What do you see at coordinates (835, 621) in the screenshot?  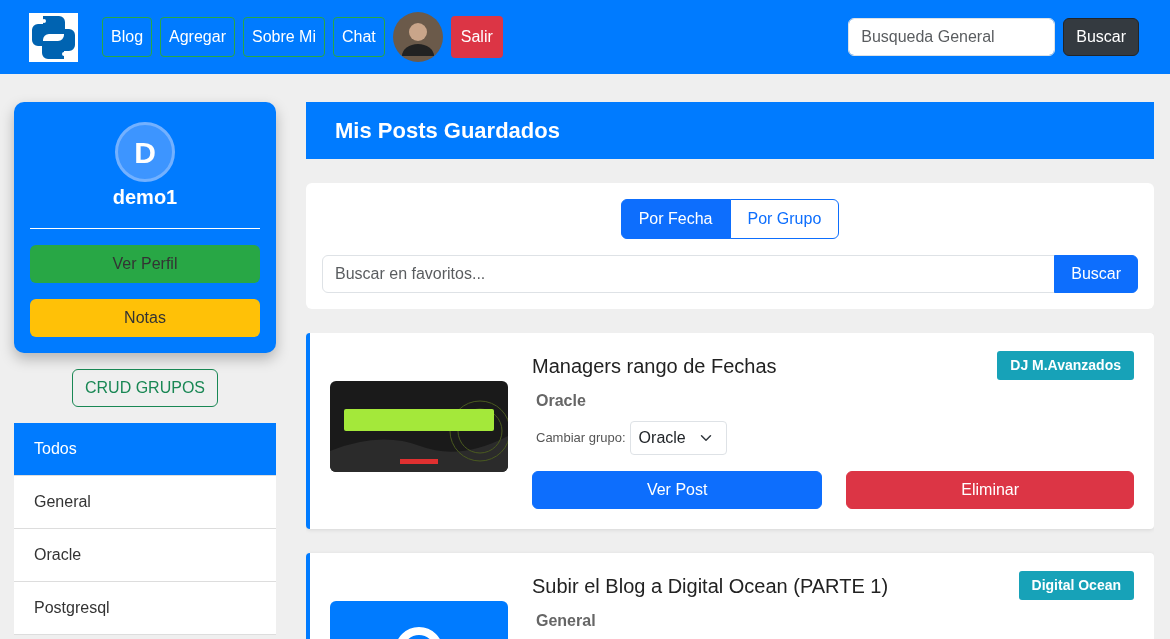 I see `post-group: General` at bounding box center [835, 621].